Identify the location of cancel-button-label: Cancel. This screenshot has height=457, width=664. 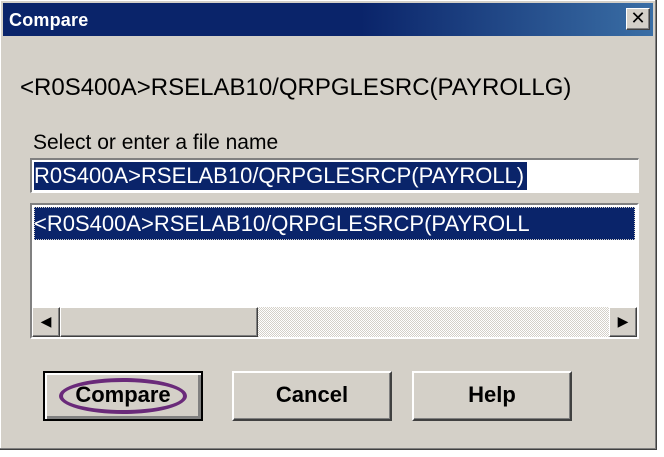
(312, 394).